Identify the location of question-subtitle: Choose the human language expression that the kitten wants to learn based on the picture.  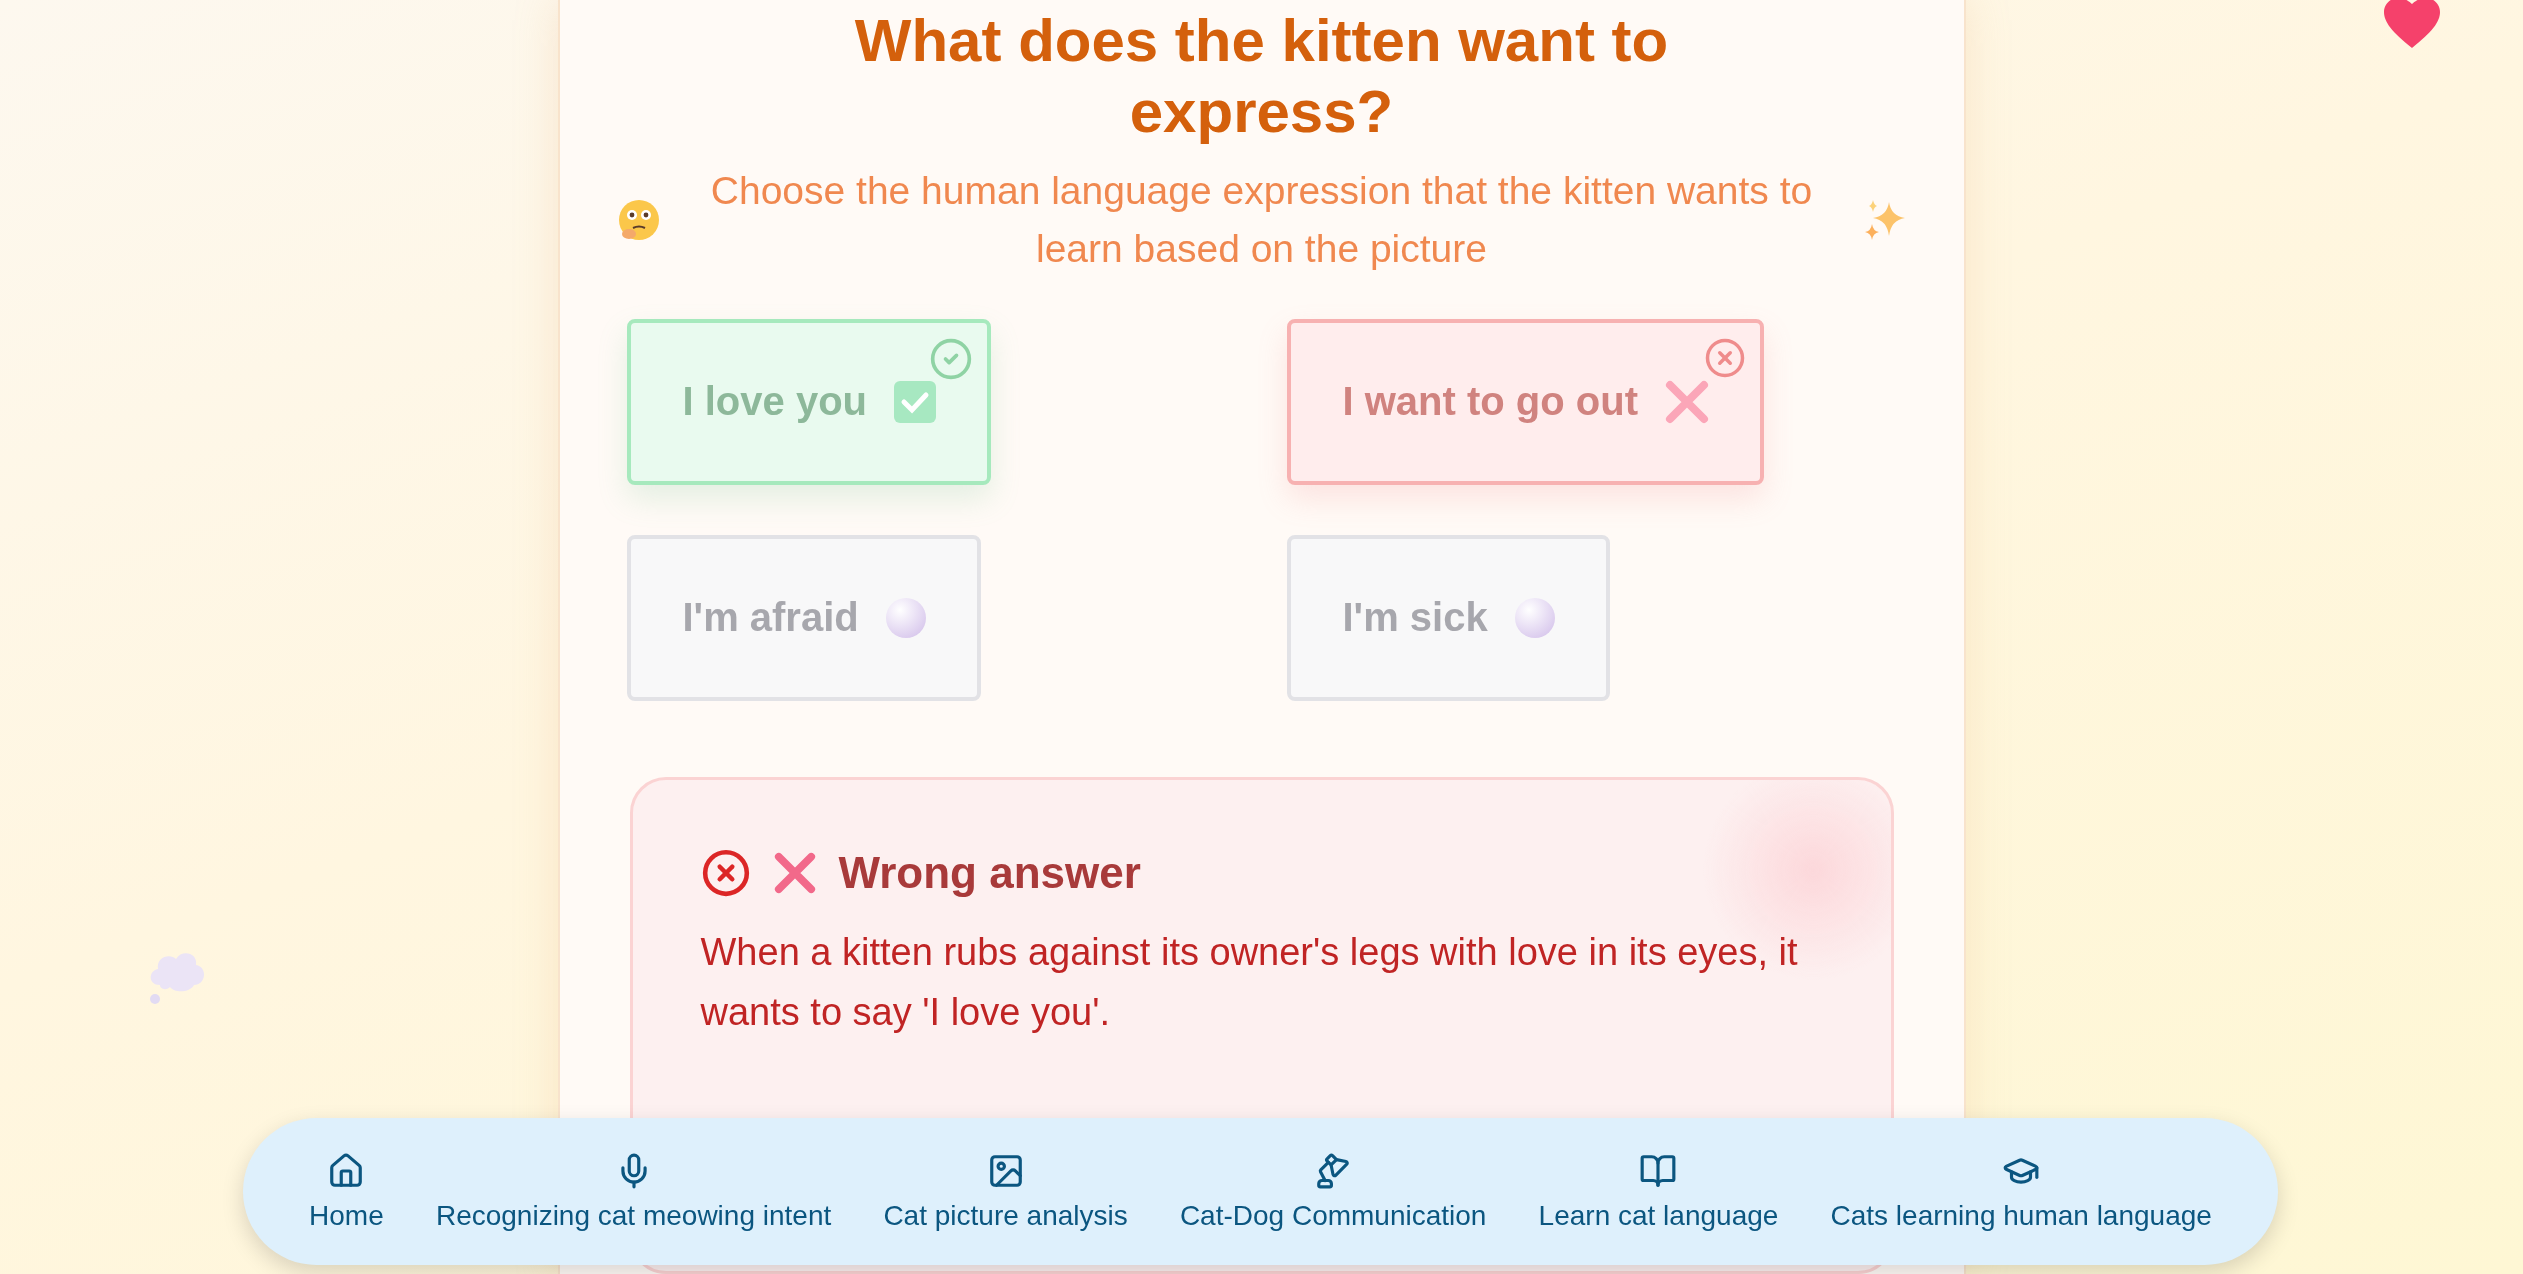
(1261, 220).